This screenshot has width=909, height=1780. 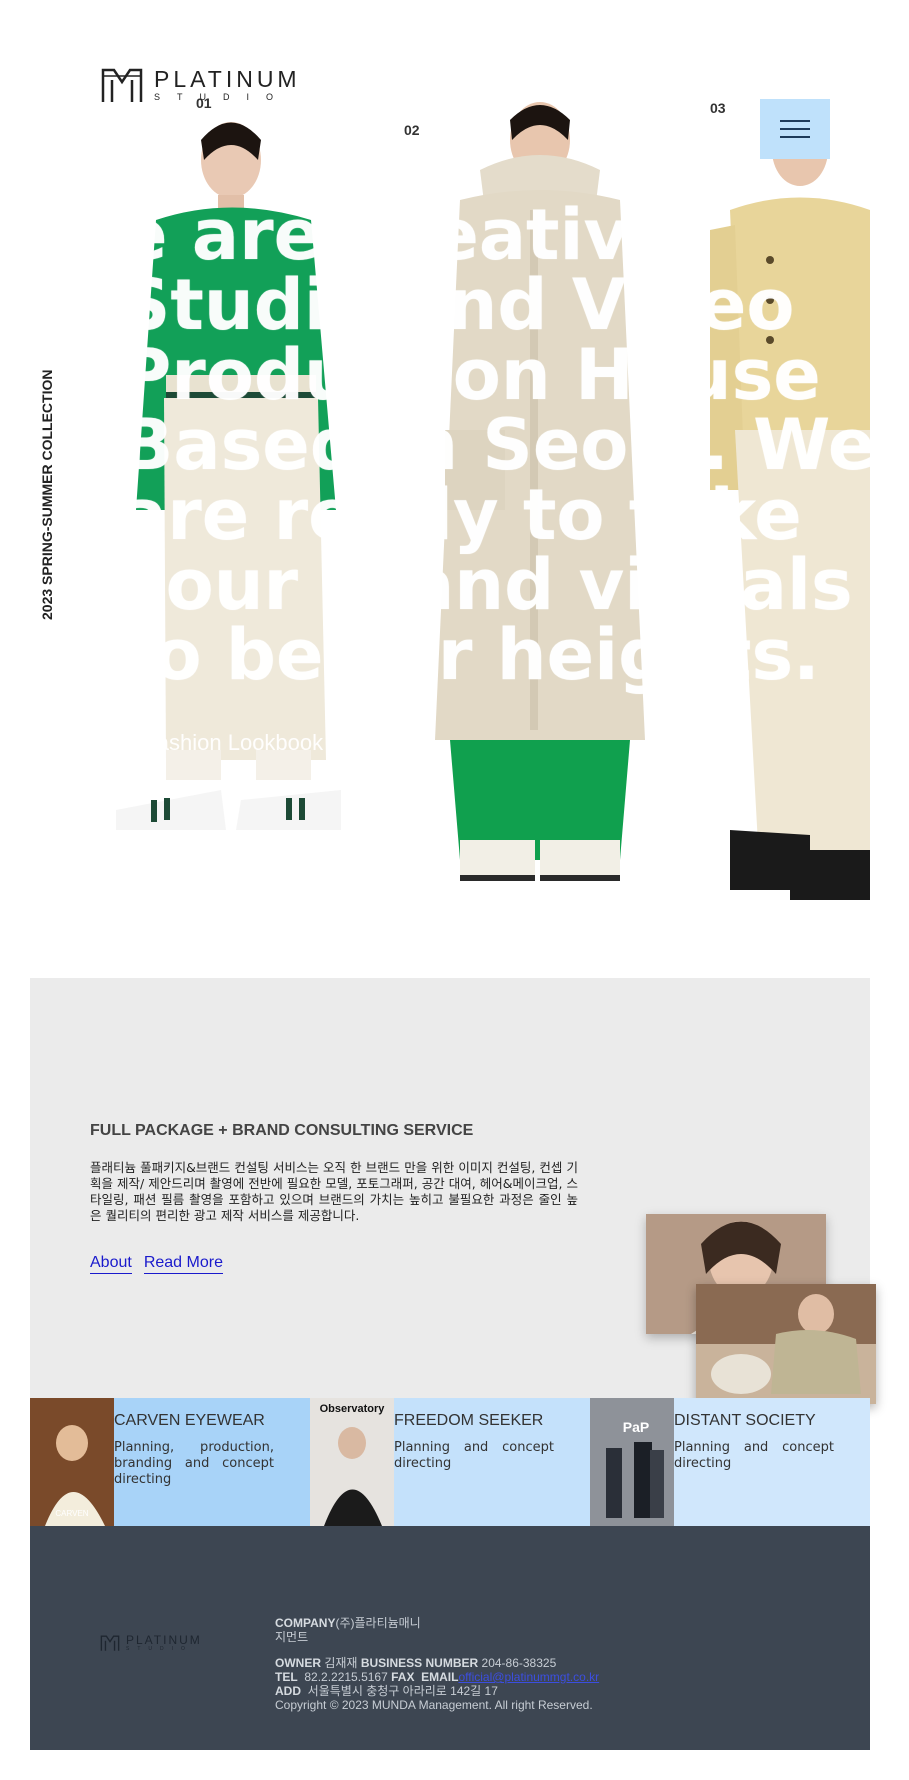 What do you see at coordinates (47, 494) in the screenshot?
I see `collection-label: 2023 SPRING-SUMMER COLLECTION` at bounding box center [47, 494].